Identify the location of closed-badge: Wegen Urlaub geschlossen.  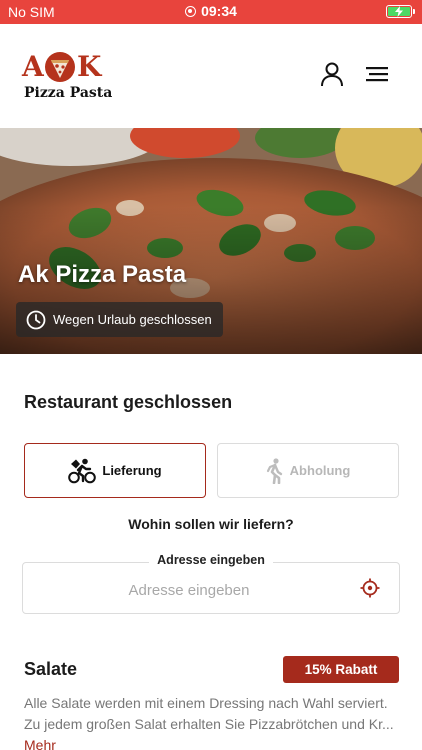
(119, 319).